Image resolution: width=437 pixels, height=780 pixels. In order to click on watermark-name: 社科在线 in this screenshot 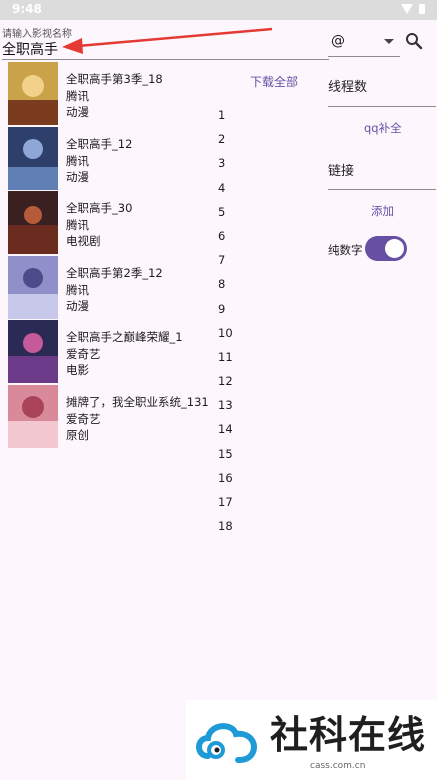, I will do `click(348, 734)`.